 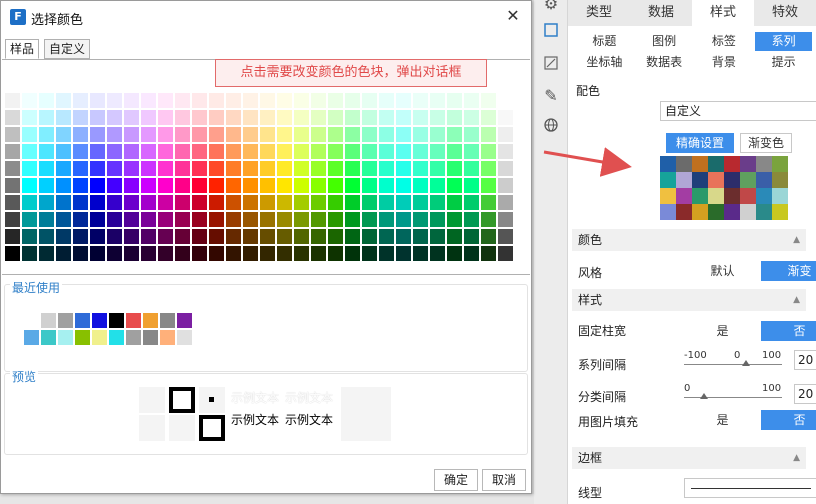 What do you see at coordinates (661, 13) in the screenshot?
I see `tab-data: 数据` at bounding box center [661, 13].